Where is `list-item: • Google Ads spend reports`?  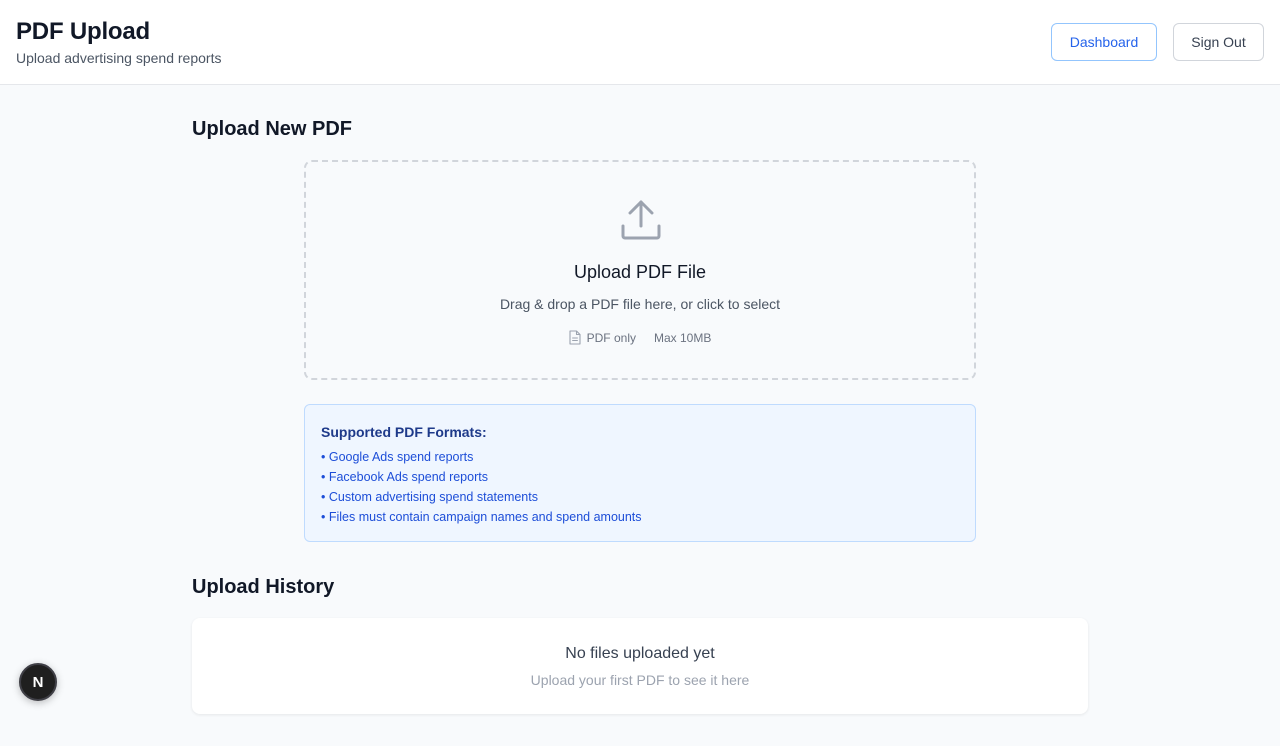
list-item: • Google Ads spend reports is located at coordinates (397, 457).